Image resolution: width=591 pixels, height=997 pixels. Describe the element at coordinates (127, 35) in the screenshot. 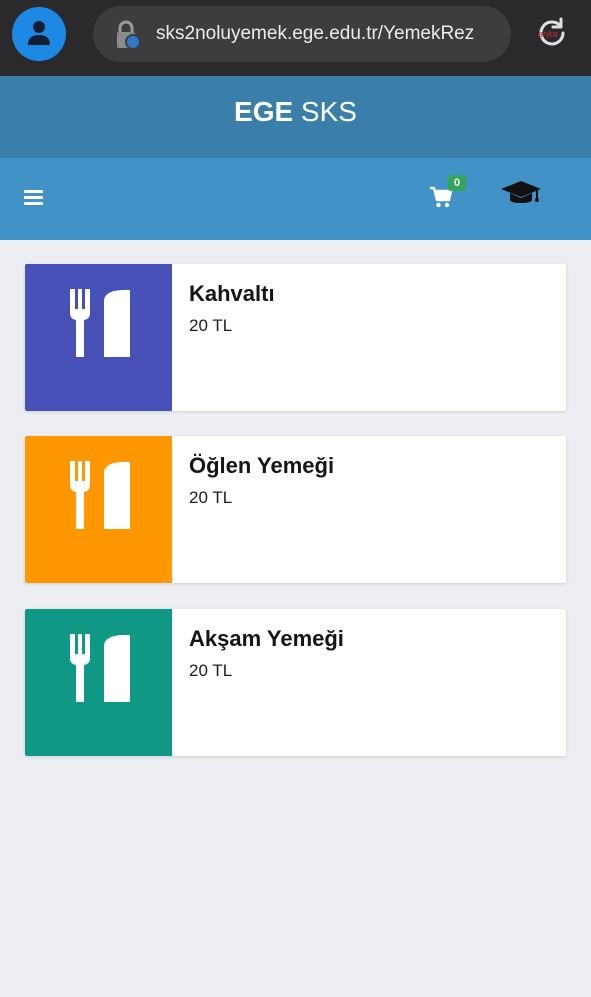

I see `site-lock-icon` at that location.